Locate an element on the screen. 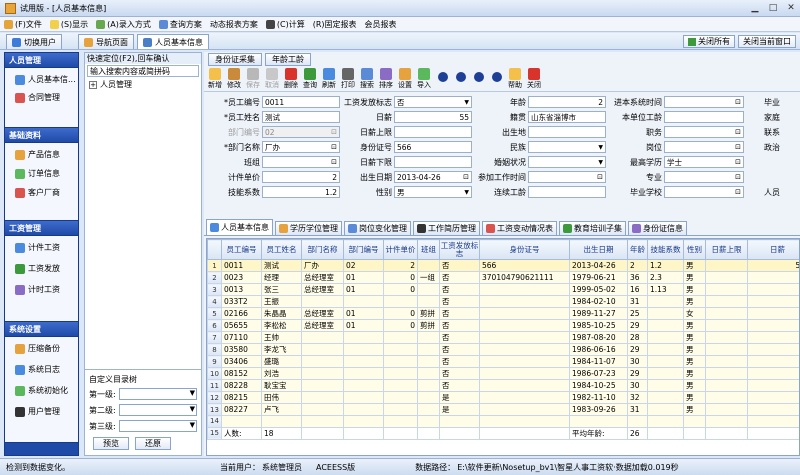 The width and height of the screenshot is (800, 475). sidebar-item-piece-wage: 计件工资 is located at coordinates (41, 247).